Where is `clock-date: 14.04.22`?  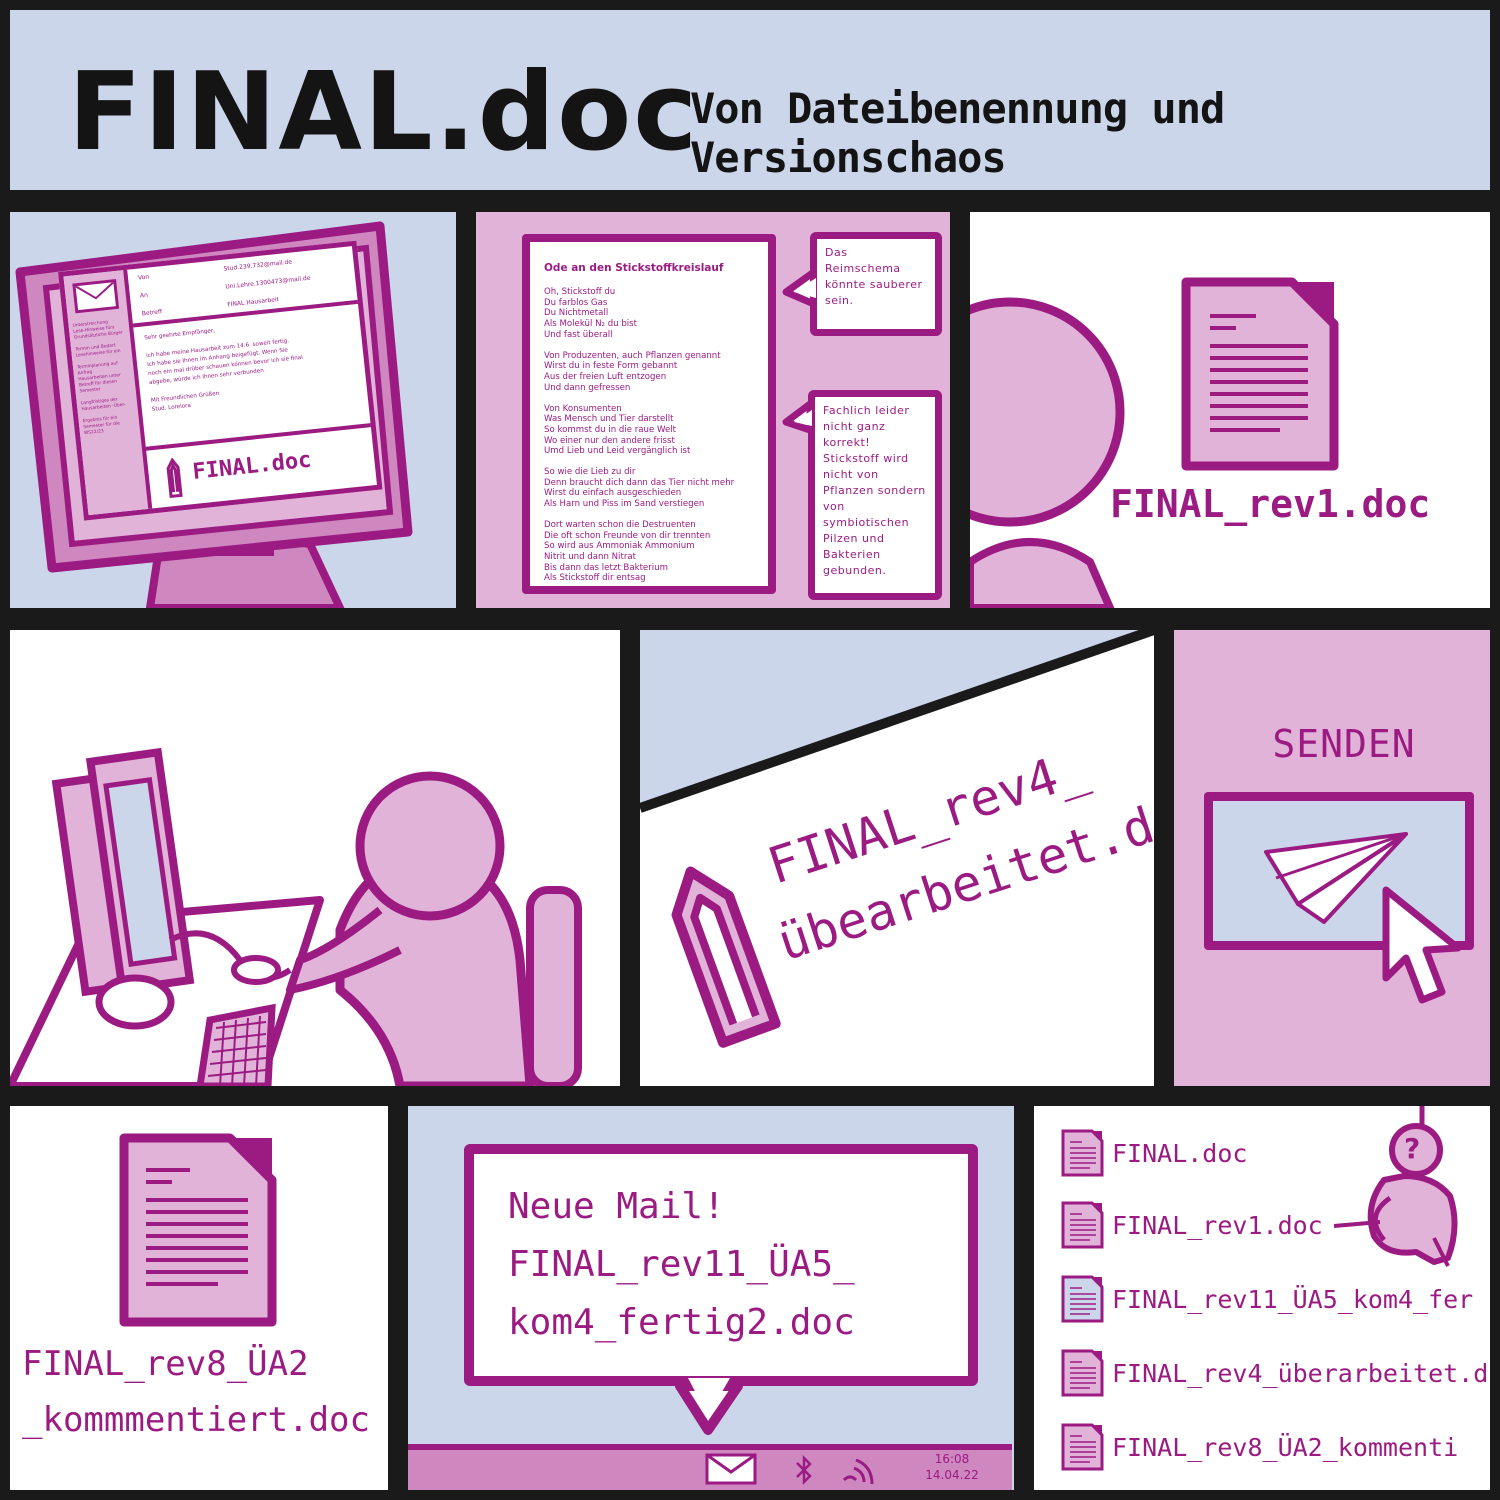
clock-date: 14.04.22 is located at coordinates (952, 1475).